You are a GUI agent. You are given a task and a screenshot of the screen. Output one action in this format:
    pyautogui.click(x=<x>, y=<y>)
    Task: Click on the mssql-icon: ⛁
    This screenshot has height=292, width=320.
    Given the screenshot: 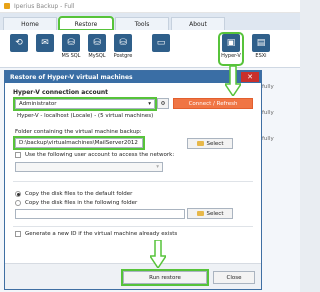 What is the action you would take?
    pyautogui.click(x=71, y=43)
    